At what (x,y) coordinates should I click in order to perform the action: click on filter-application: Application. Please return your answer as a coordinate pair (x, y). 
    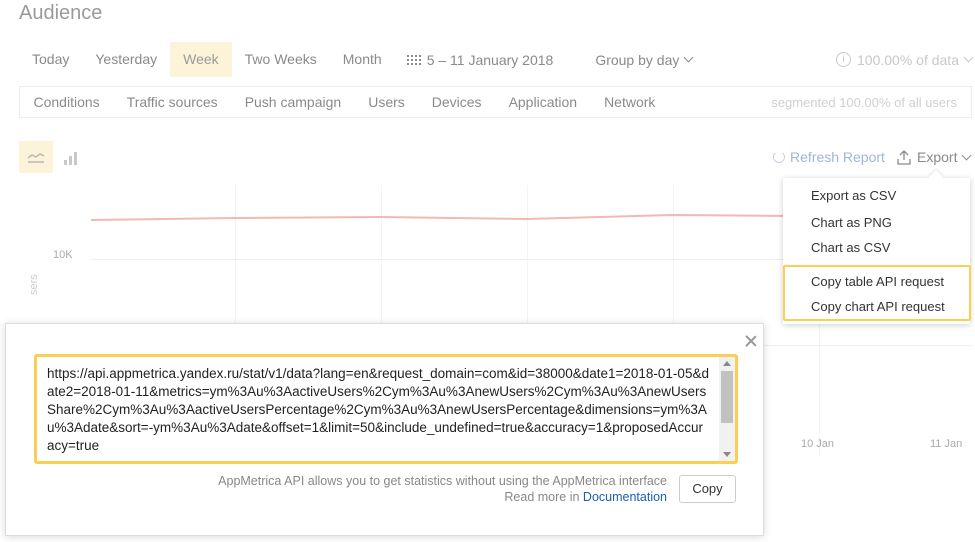
    Looking at the image, I should click on (543, 102).